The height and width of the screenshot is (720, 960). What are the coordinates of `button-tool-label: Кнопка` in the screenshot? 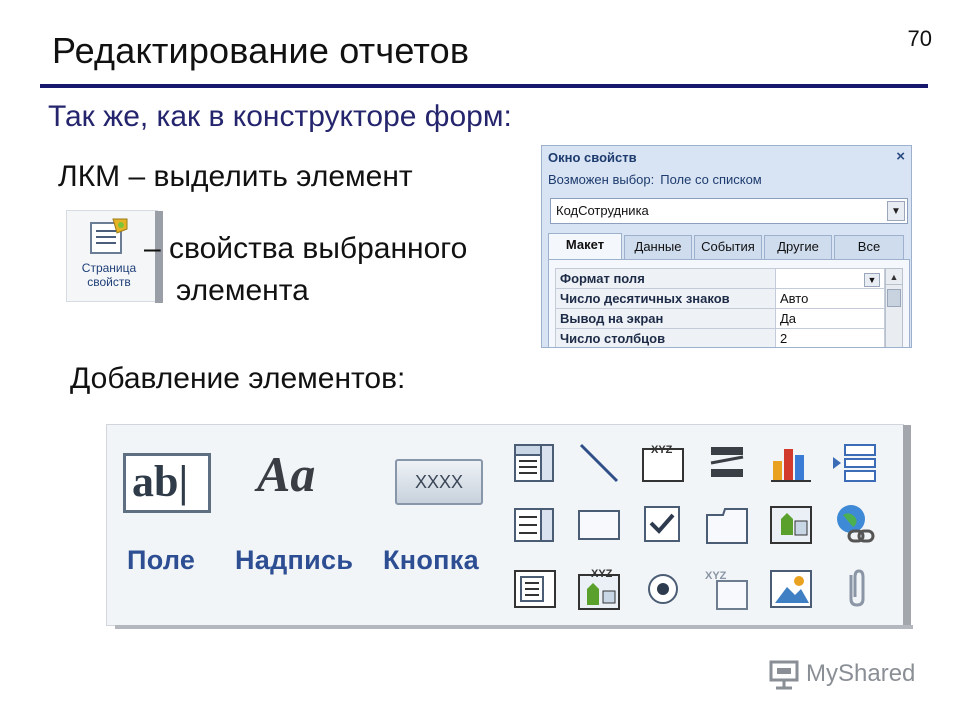 It's located at (431, 560).